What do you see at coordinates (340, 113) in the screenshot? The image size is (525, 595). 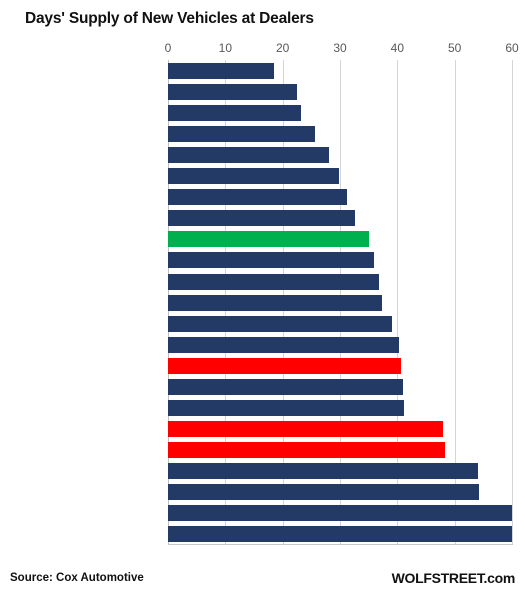 I see `bar-row: Mid-size Car` at bounding box center [340, 113].